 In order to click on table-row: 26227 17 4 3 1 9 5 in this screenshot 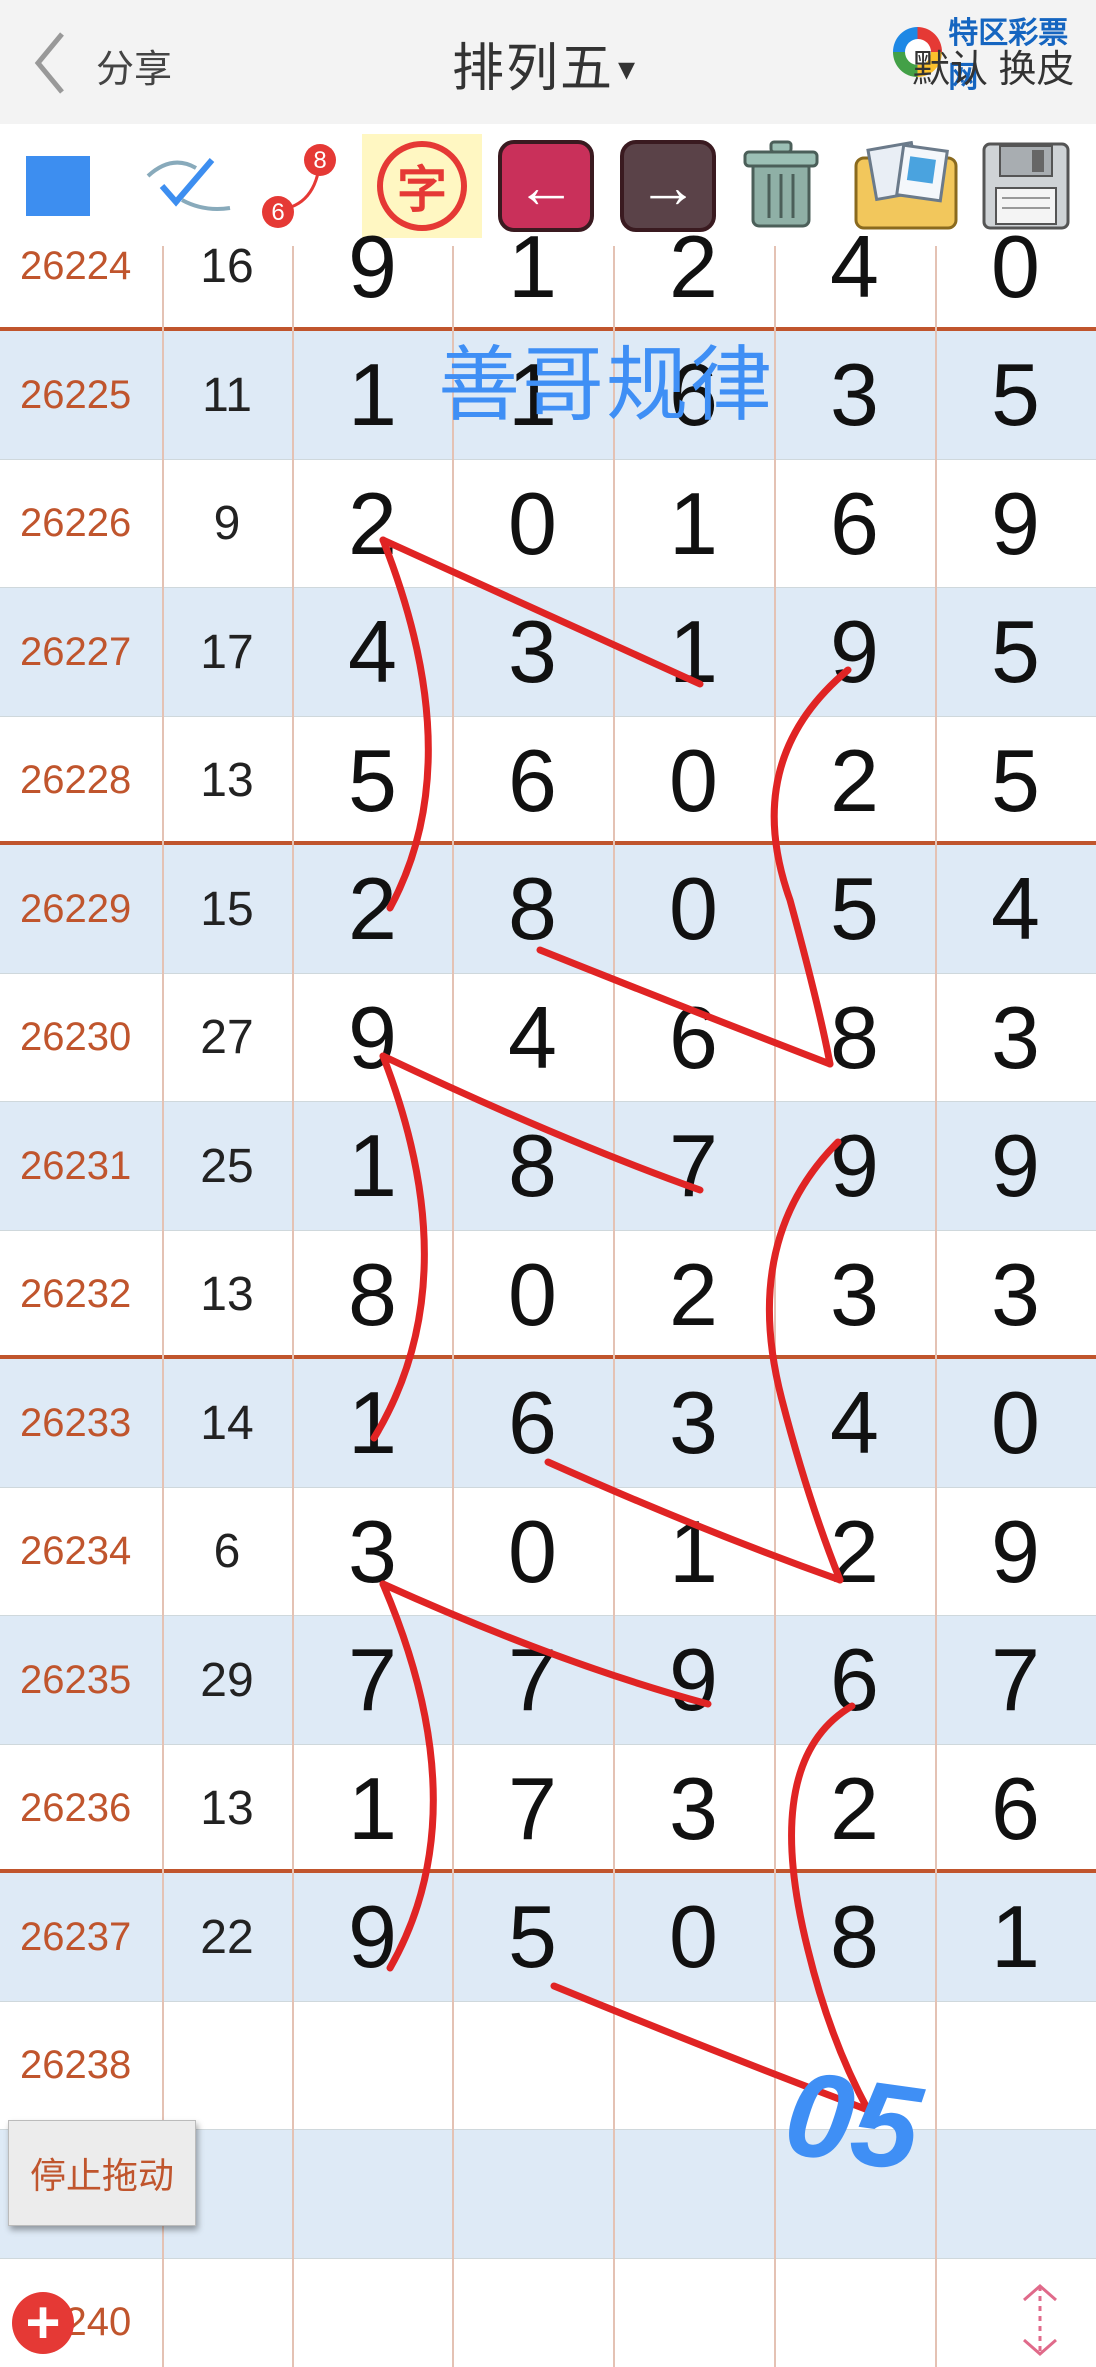, I will do `click(548, 652)`.